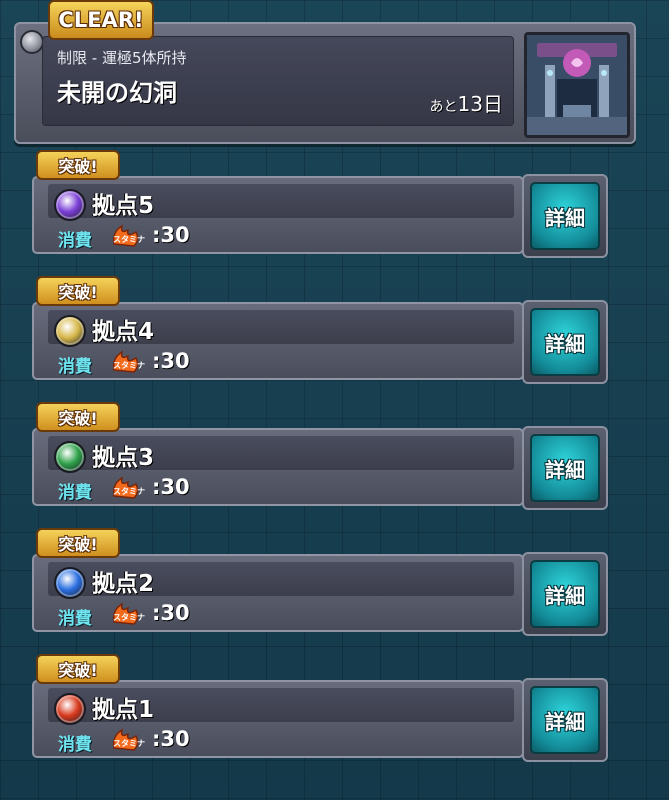 This screenshot has height=800, width=669. Describe the element at coordinates (70, 457) in the screenshot. I see `wood-orb-icon` at that location.